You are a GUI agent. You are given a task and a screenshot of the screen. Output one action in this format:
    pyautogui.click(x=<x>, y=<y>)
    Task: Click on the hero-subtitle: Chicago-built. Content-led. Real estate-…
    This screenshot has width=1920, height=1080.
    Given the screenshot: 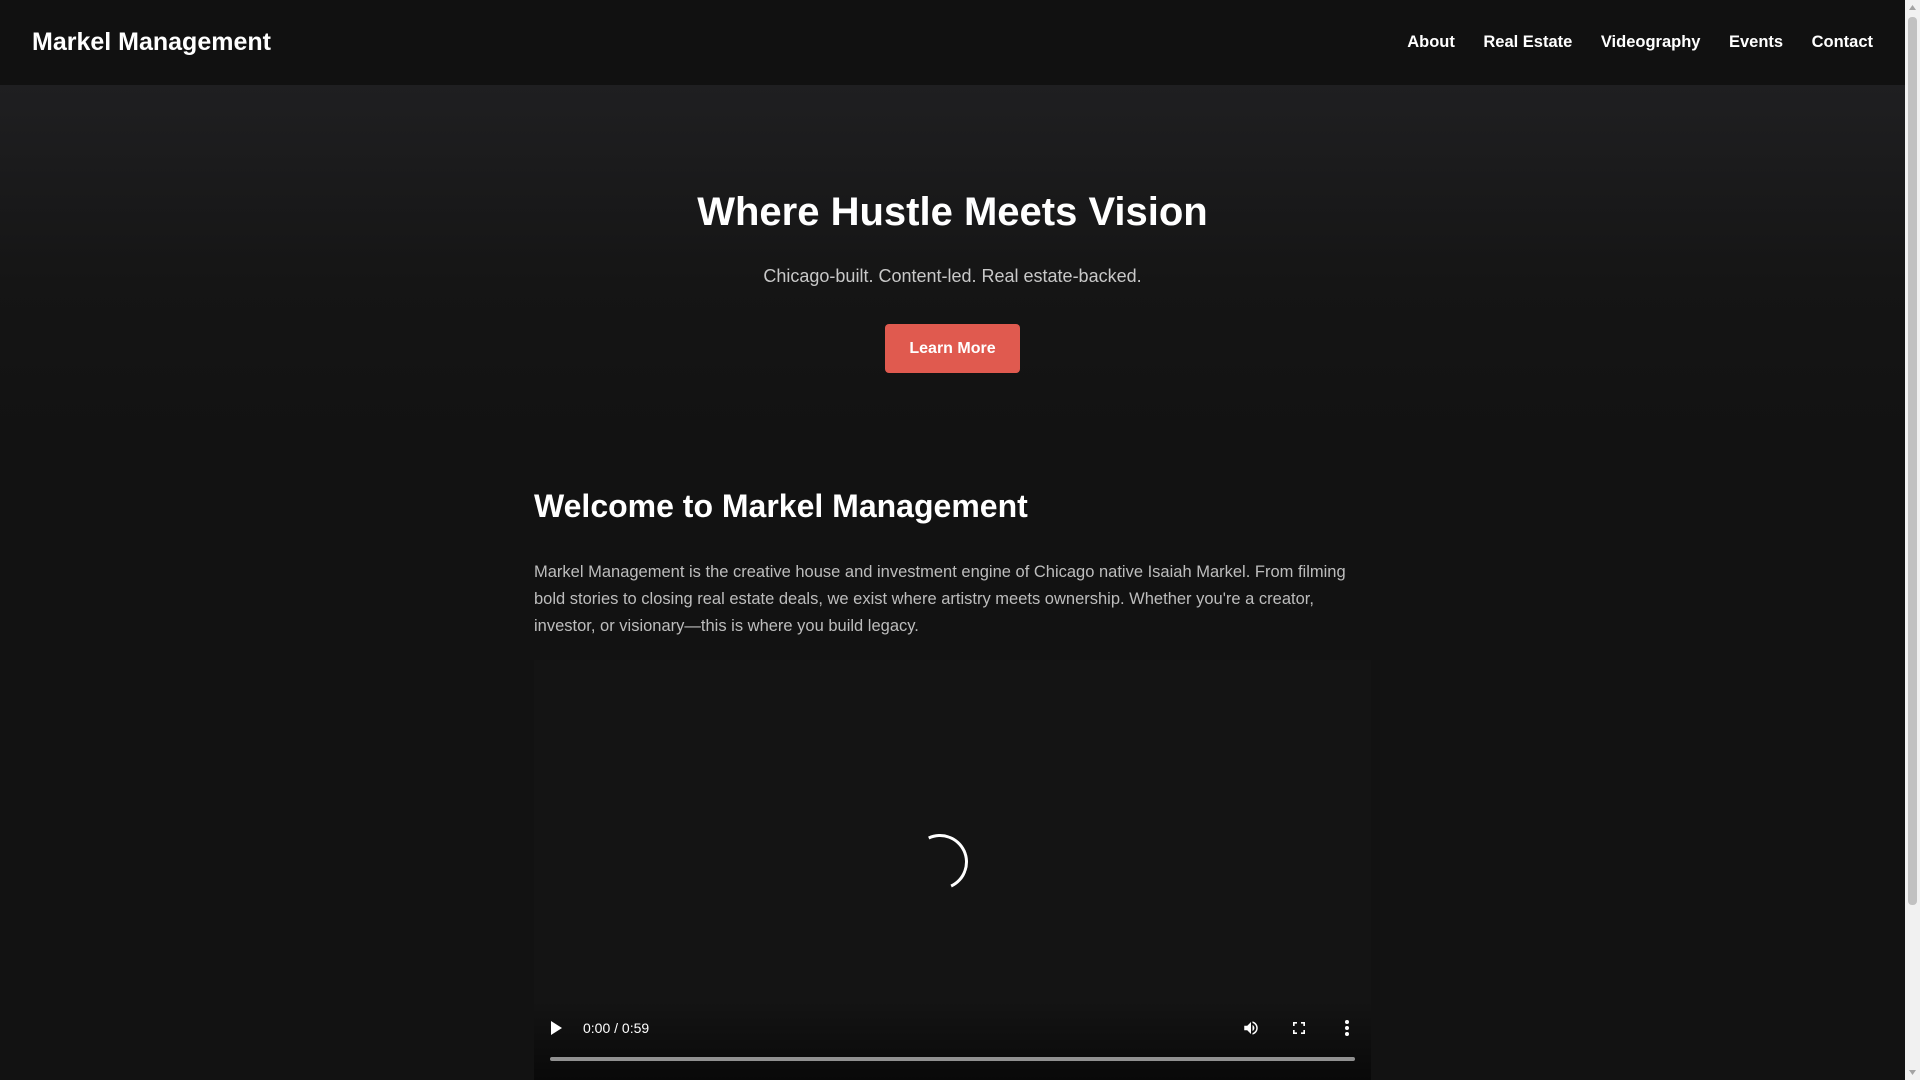 What is the action you would take?
    pyautogui.click(x=952, y=276)
    